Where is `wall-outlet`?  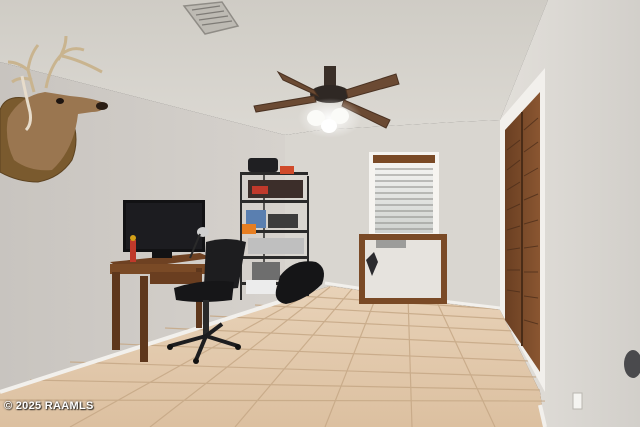
wall-outlet is located at coordinates (577, 401).